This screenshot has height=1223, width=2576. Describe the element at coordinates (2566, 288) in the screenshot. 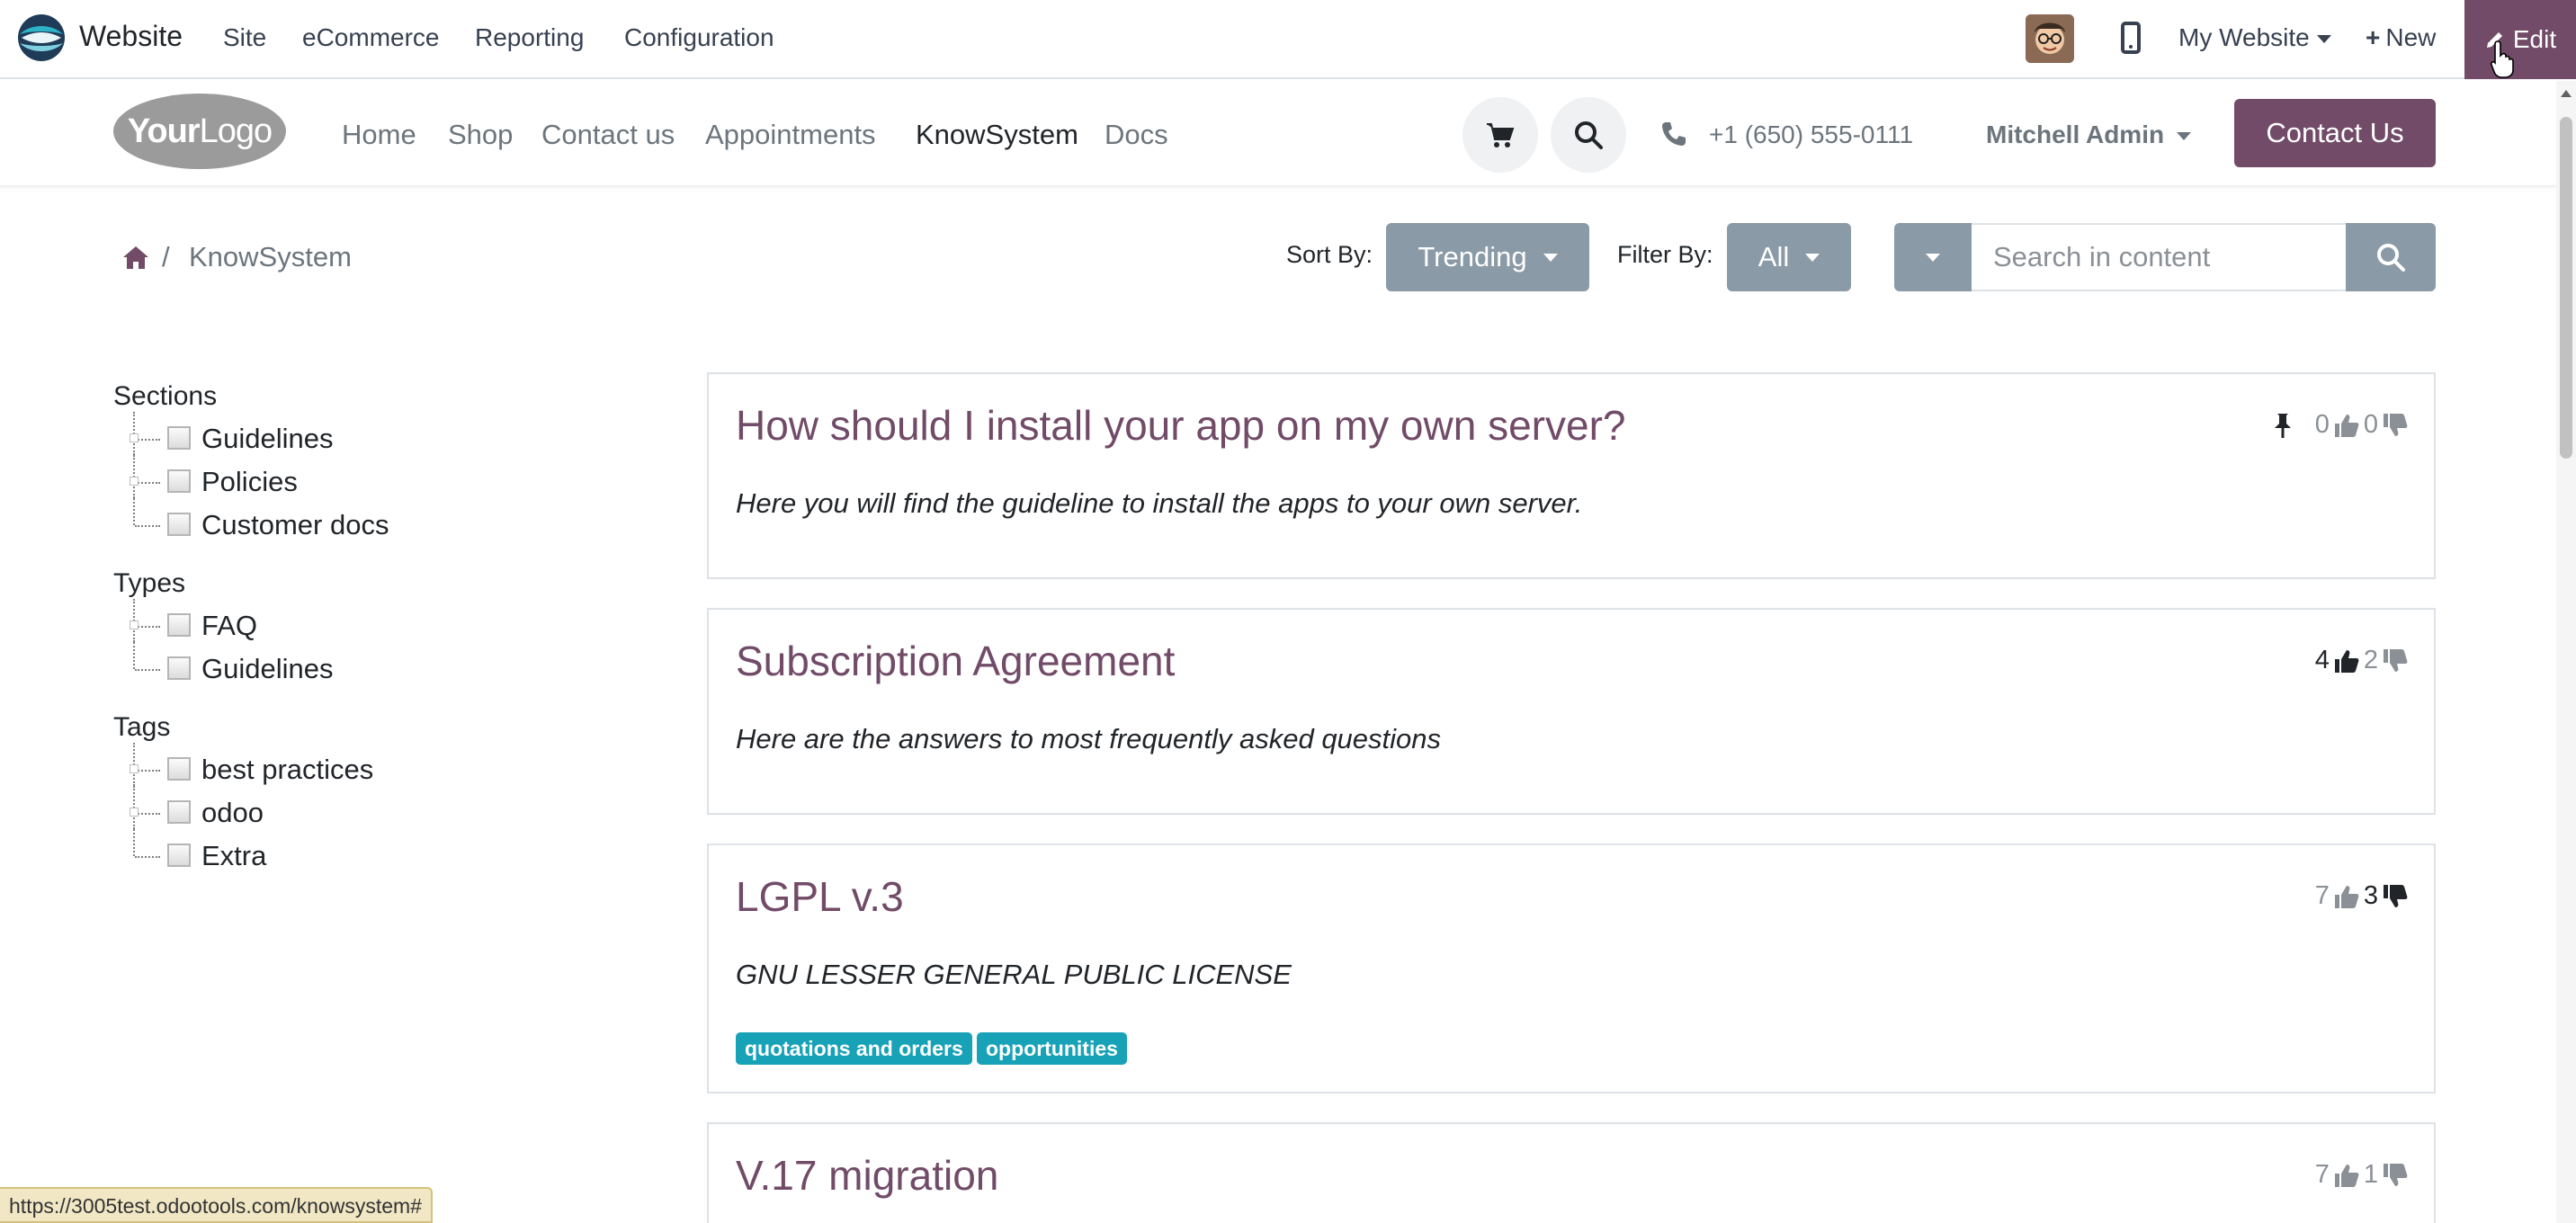

I see `scroll-thumb` at that location.